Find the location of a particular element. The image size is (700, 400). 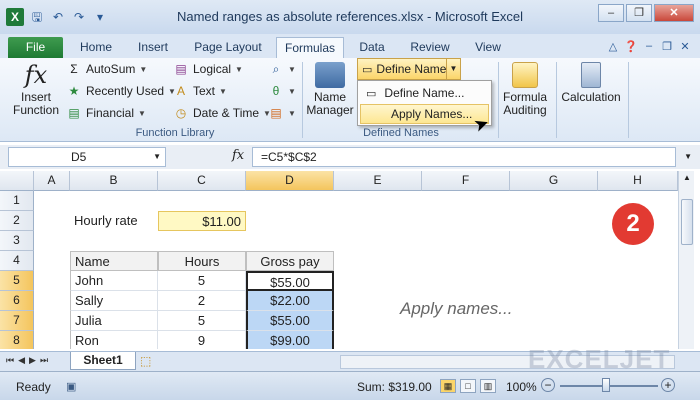

tab-data: Data is located at coordinates (372, 47).